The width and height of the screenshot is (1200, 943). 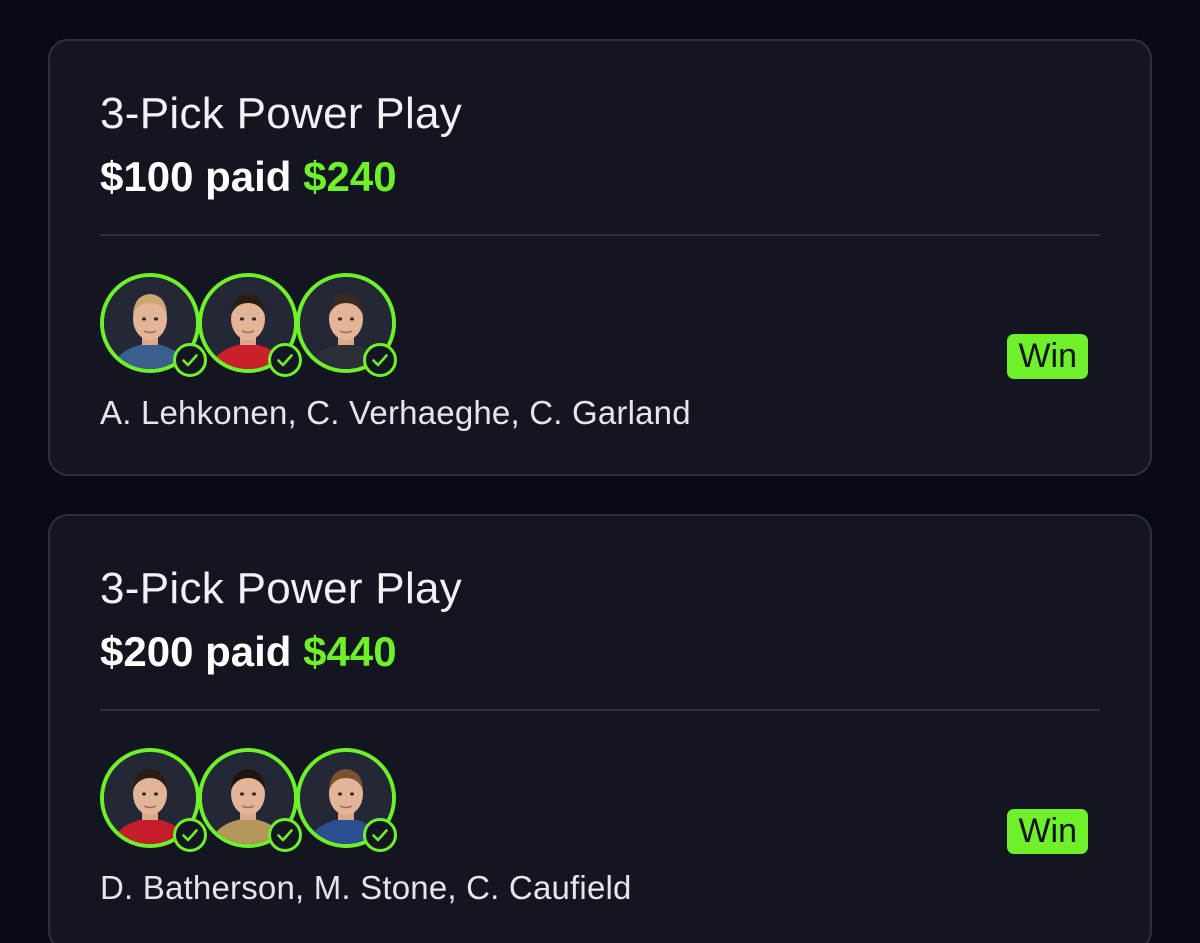 What do you see at coordinates (350, 176) in the screenshot?
I see `payout-amount: $240` at bounding box center [350, 176].